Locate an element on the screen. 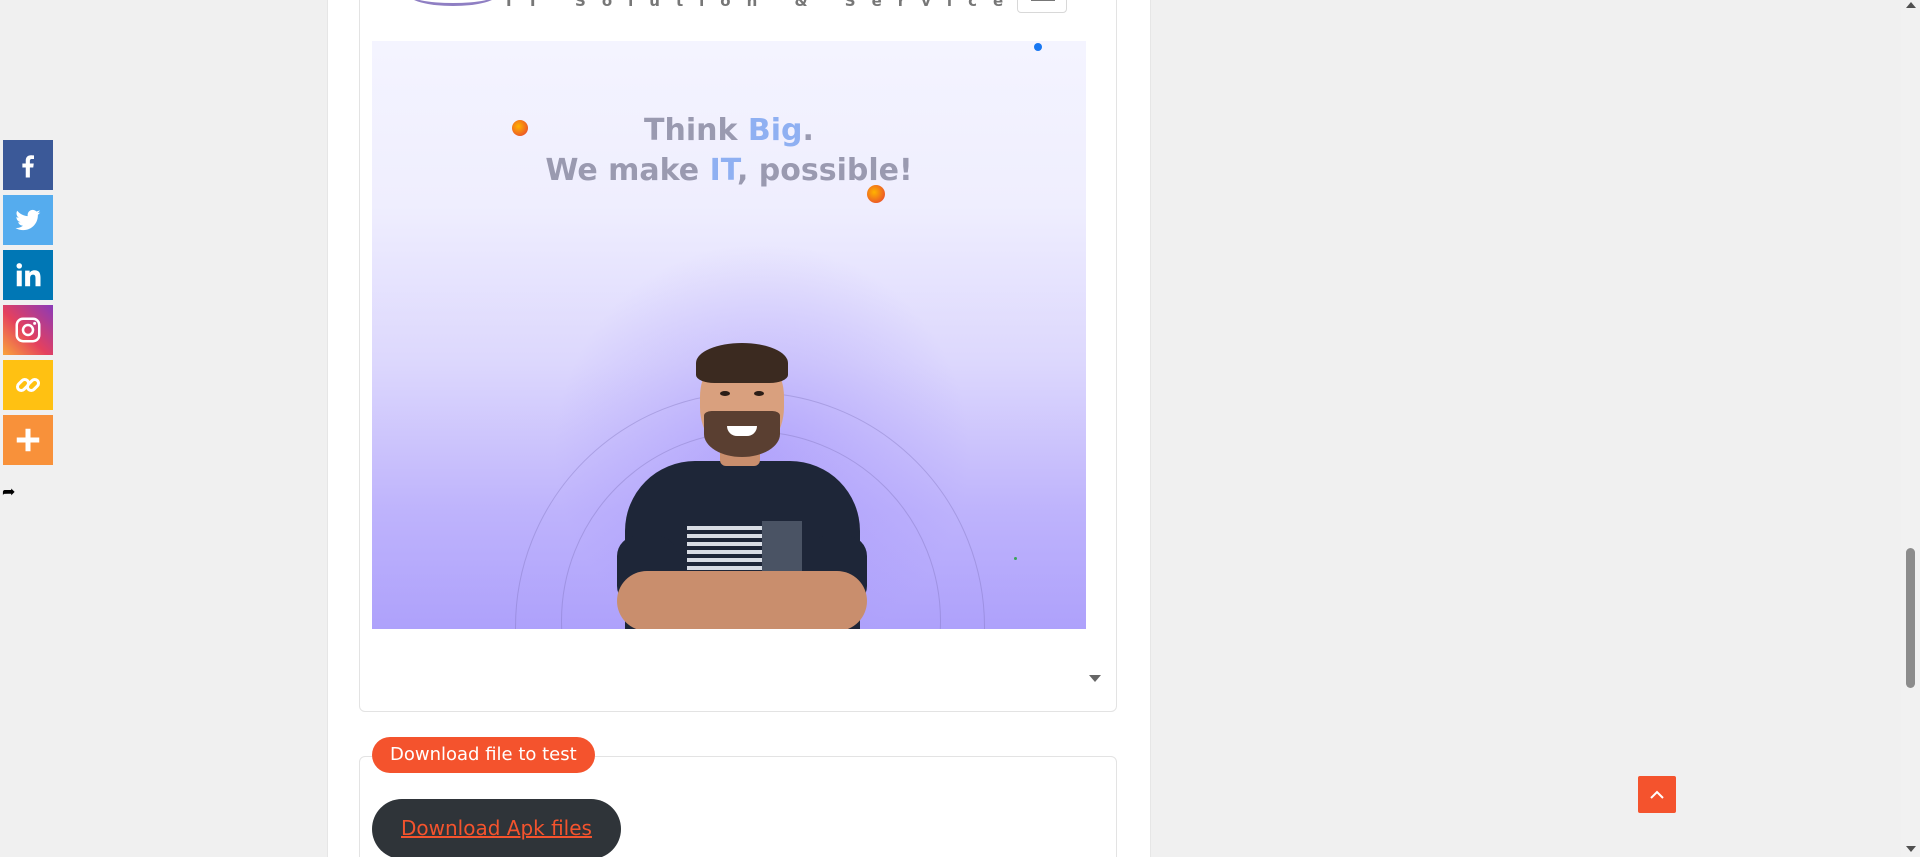 This screenshot has width=1920, height=857. more-icon is located at coordinates (28, 440).